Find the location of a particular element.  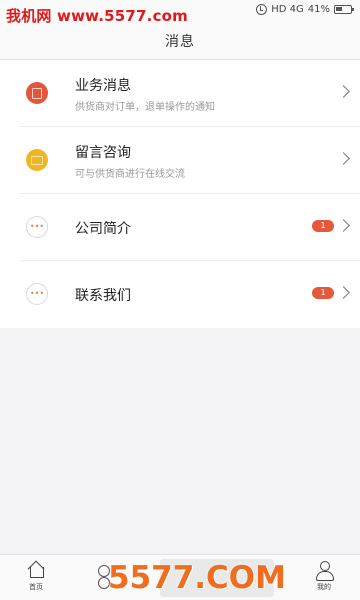

chat-icon is located at coordinates (37, 160).